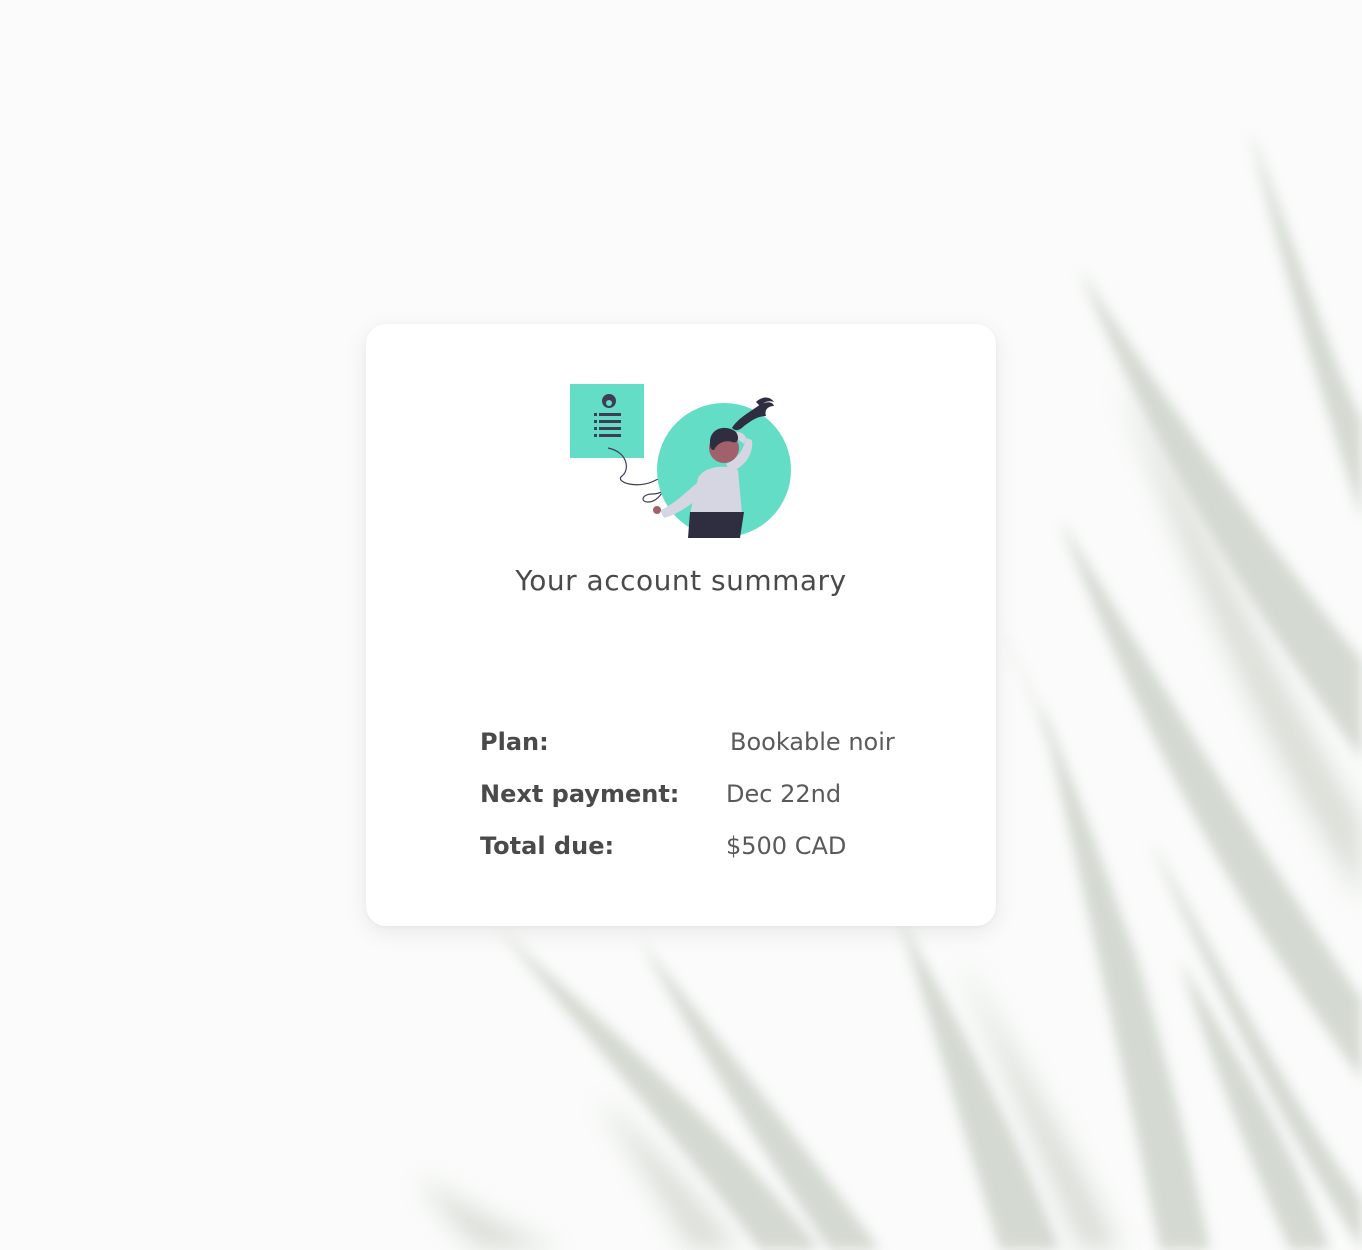 The height and width of the screenshot is (1250, 1362). Describe the element at coordinates (700, 858) in the screenshot. I see `summary-row-total-due: Total due: $500 CAD` at that location.